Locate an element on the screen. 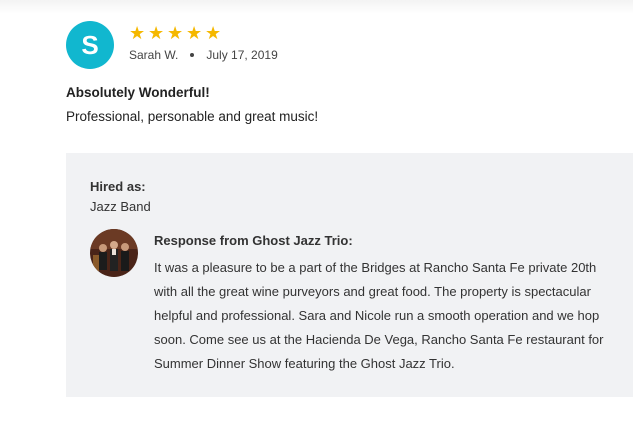  reviewer-name: Sarah W. is located at coordinates (154, 55).